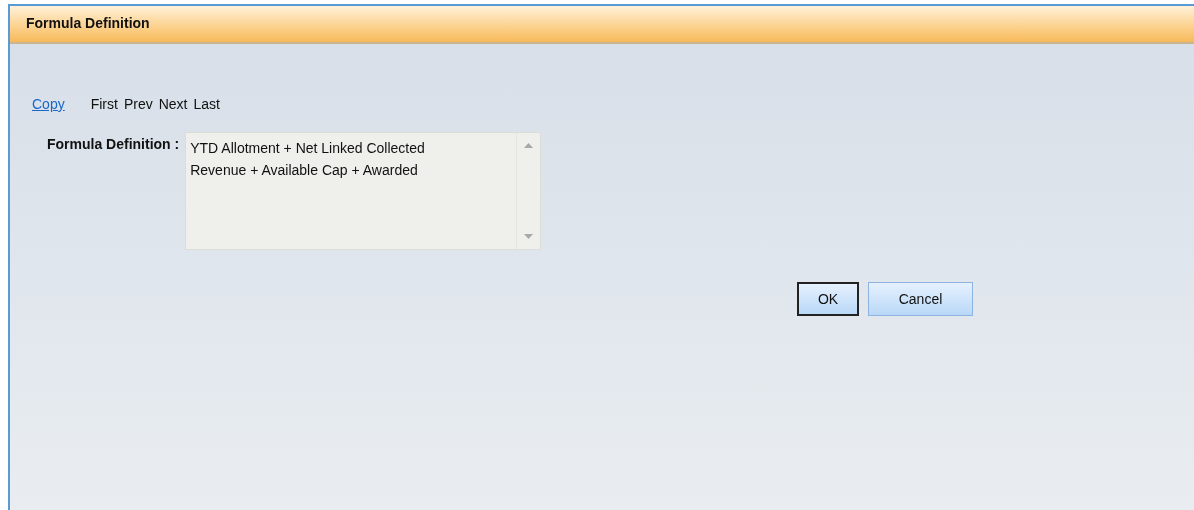 Image resolution: width=1194 pixels, height=510 pixels. Describe the element at coordinates (104, 104) in the screenshot. I see `nav-text: First` at that location.